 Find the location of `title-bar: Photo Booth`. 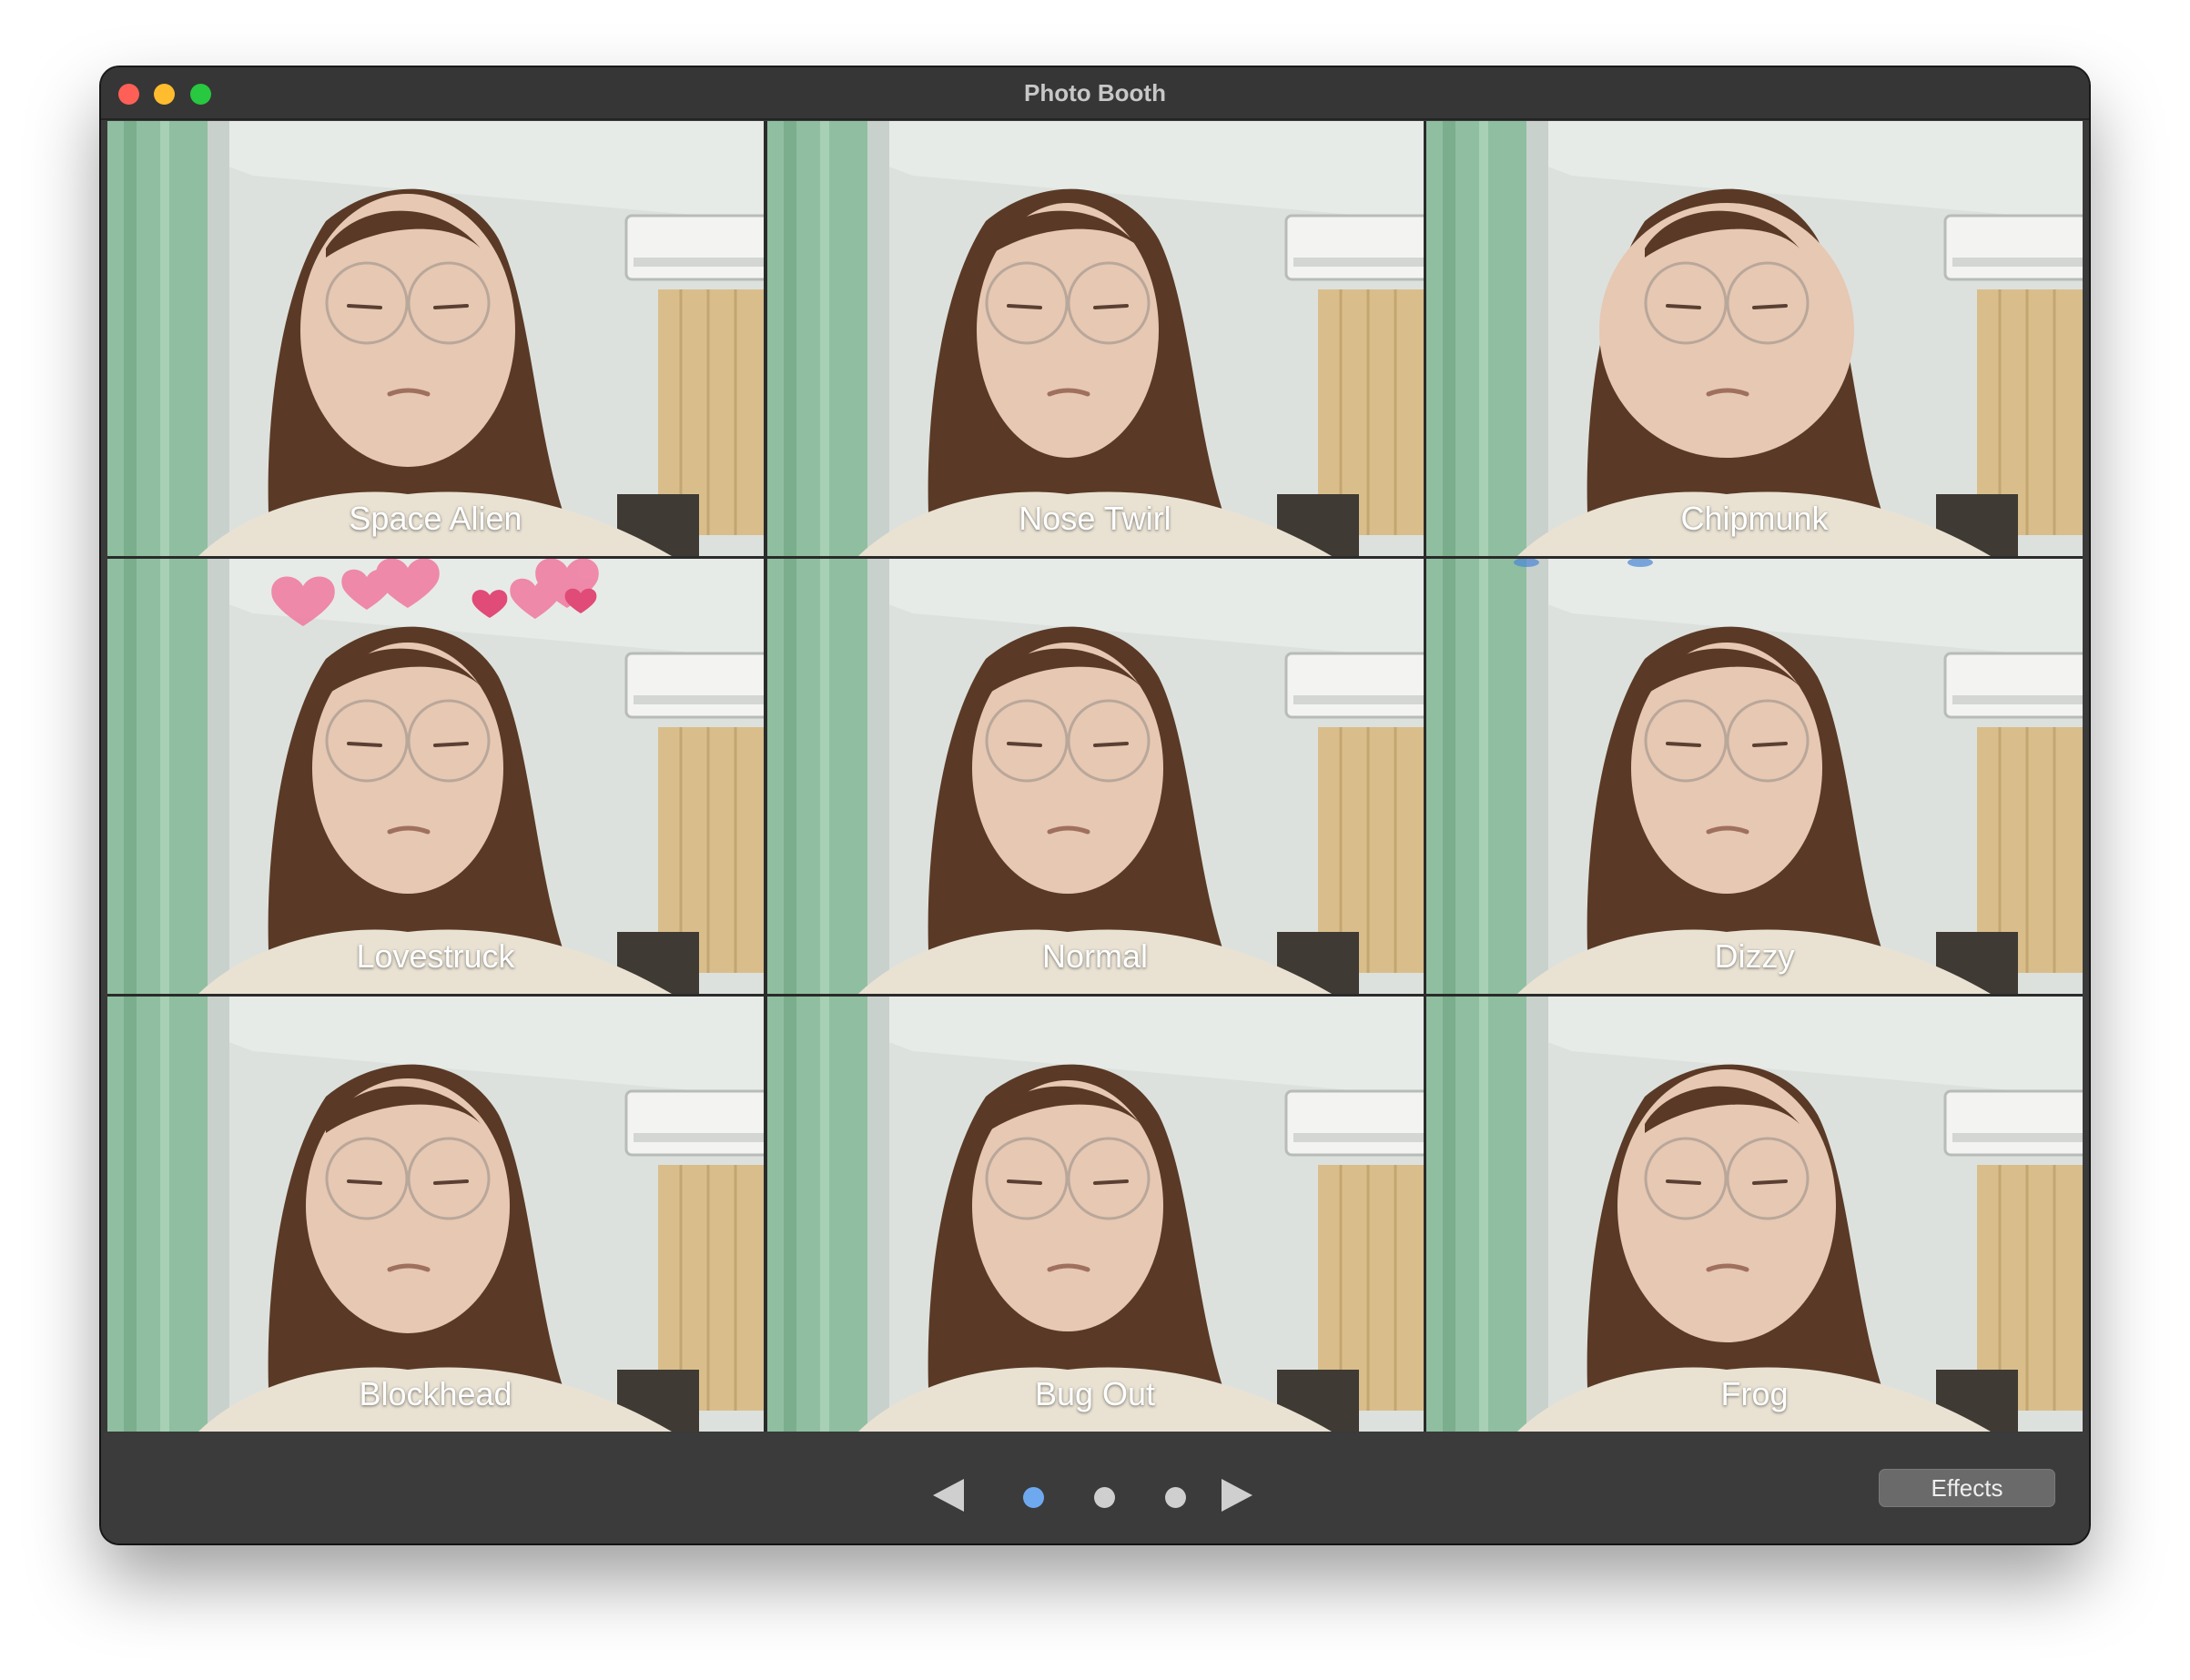

title-bar: Photo Booth is located at coordinates (1095, 93).